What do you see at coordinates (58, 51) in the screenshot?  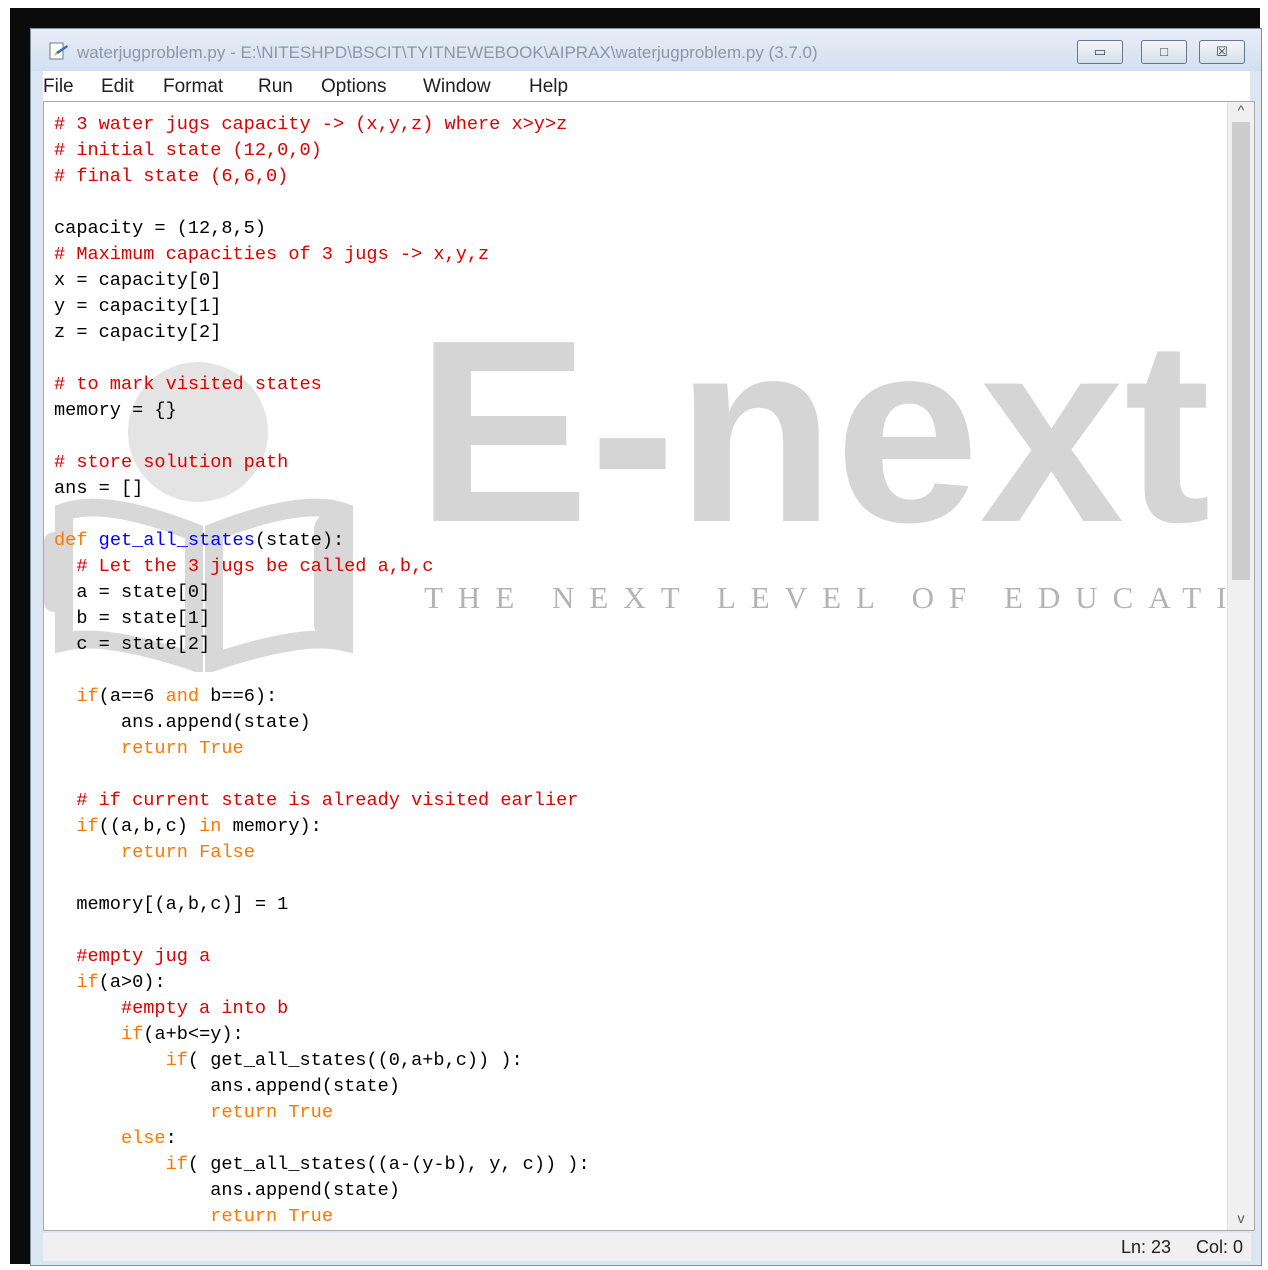 I see `python-file-icon` at bounding box center [58, 51].